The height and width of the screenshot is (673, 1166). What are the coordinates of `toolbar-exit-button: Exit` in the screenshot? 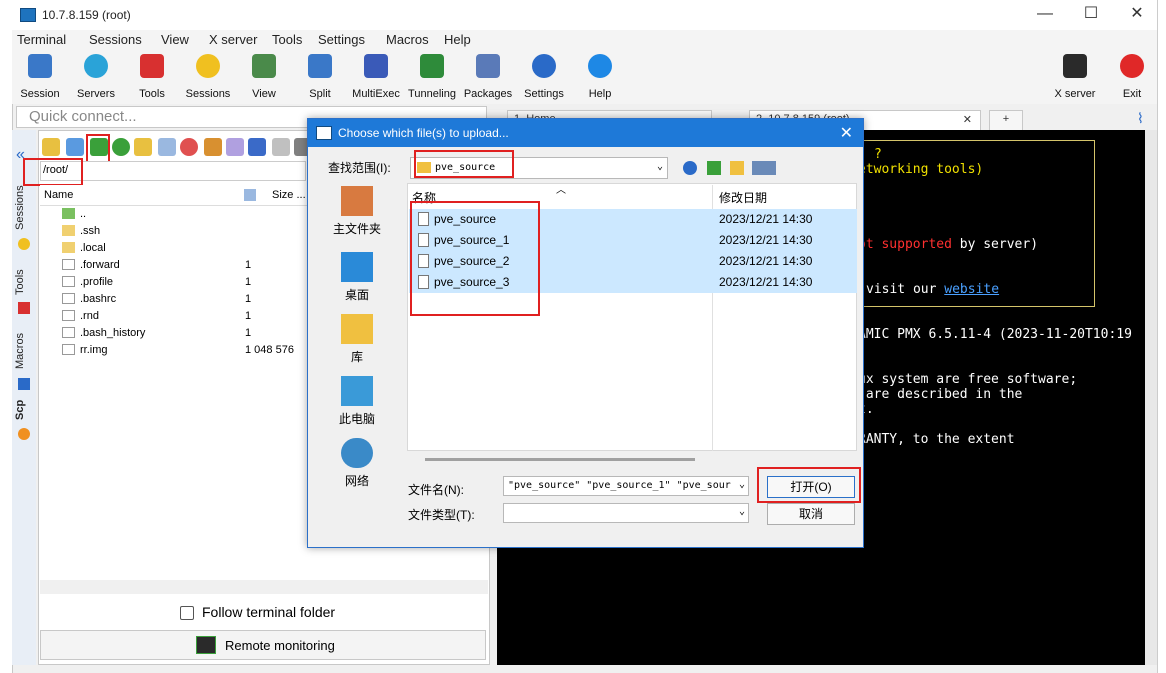 It's located at (1132, 77).